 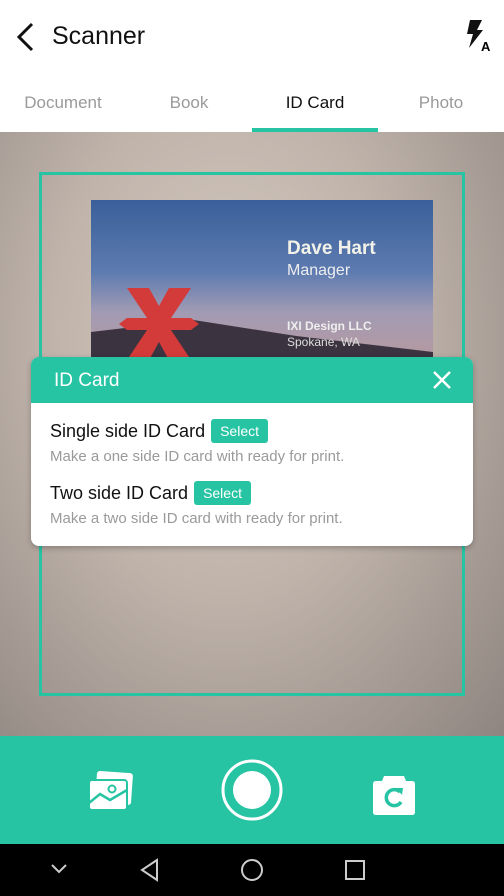 I want to click on select-single-side-button: Select, so click(x=239, y=431).